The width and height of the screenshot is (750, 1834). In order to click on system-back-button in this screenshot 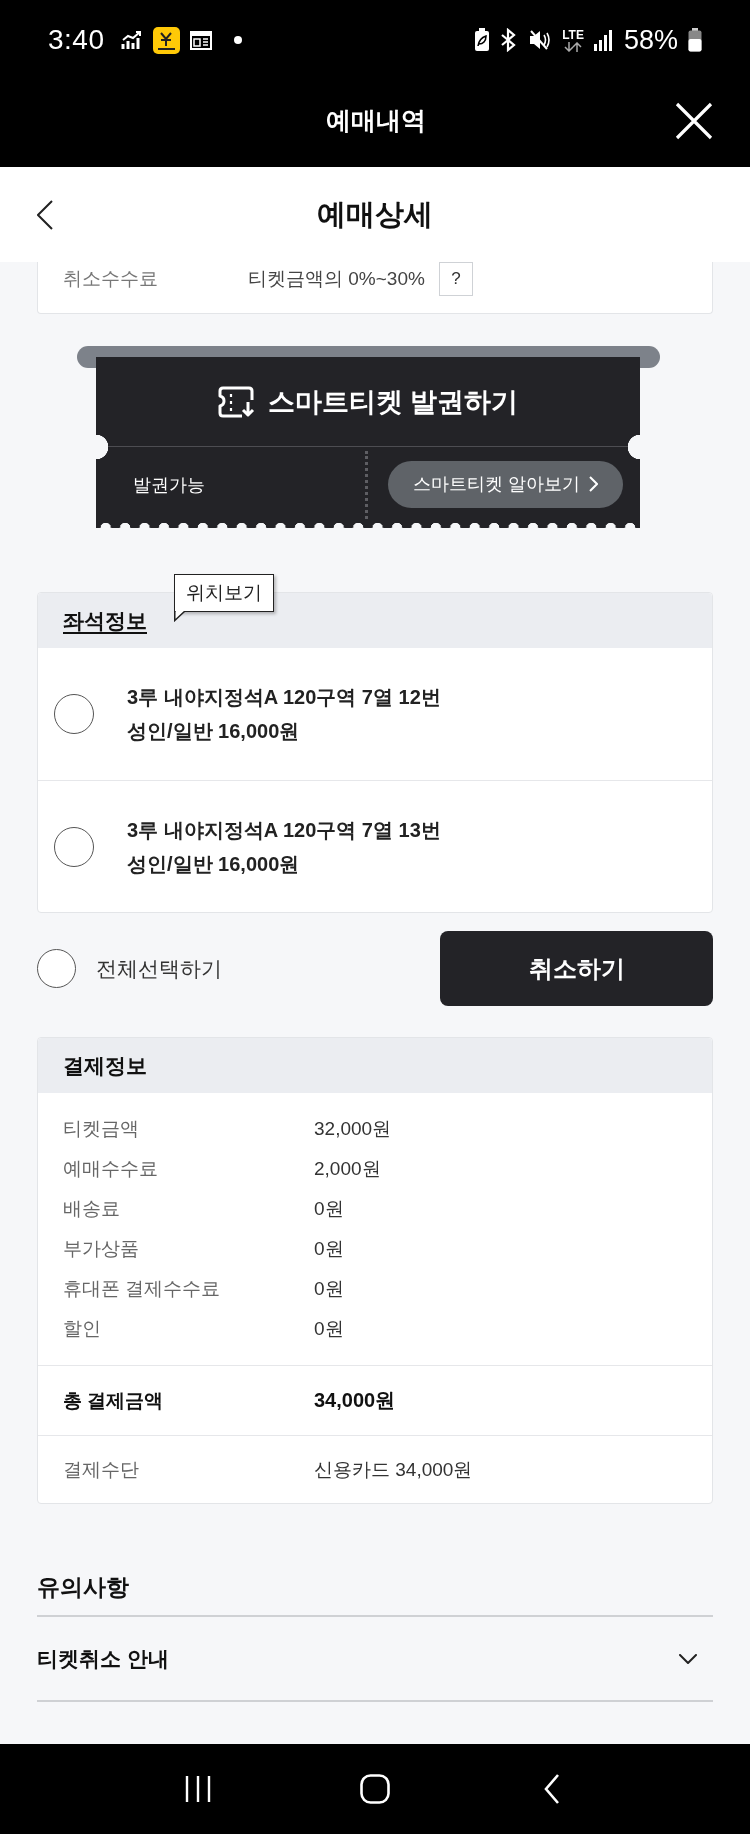, I will do `click(551, 1789)`.